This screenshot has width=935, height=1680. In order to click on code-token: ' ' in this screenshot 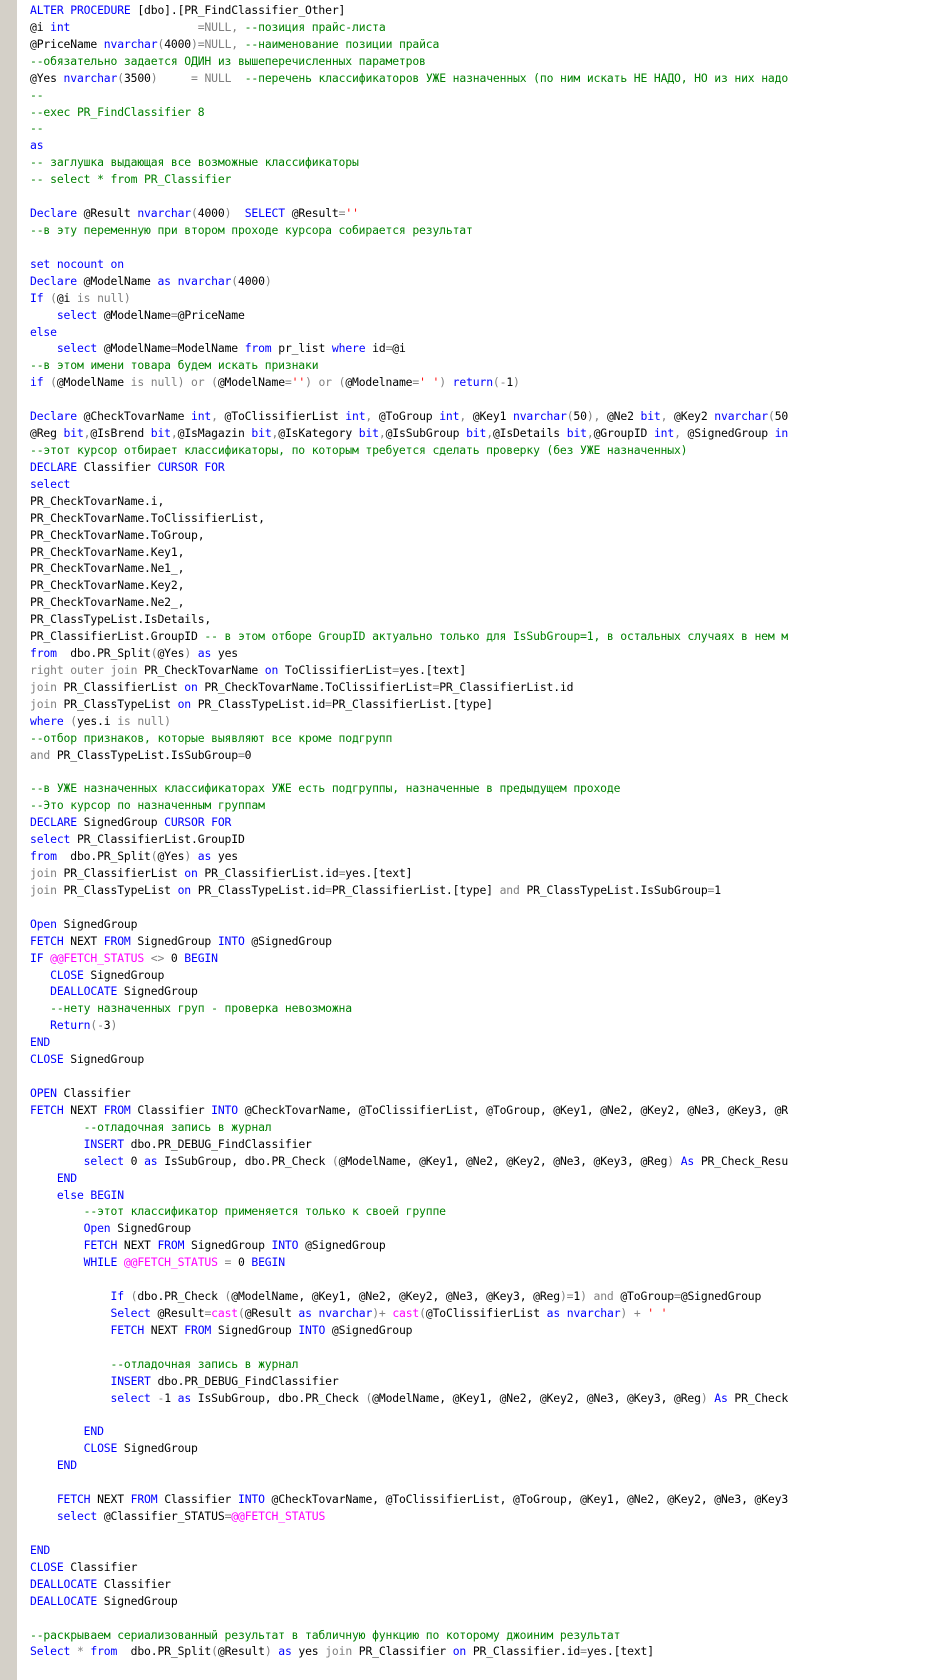, I will do `click(657, 1312)`.